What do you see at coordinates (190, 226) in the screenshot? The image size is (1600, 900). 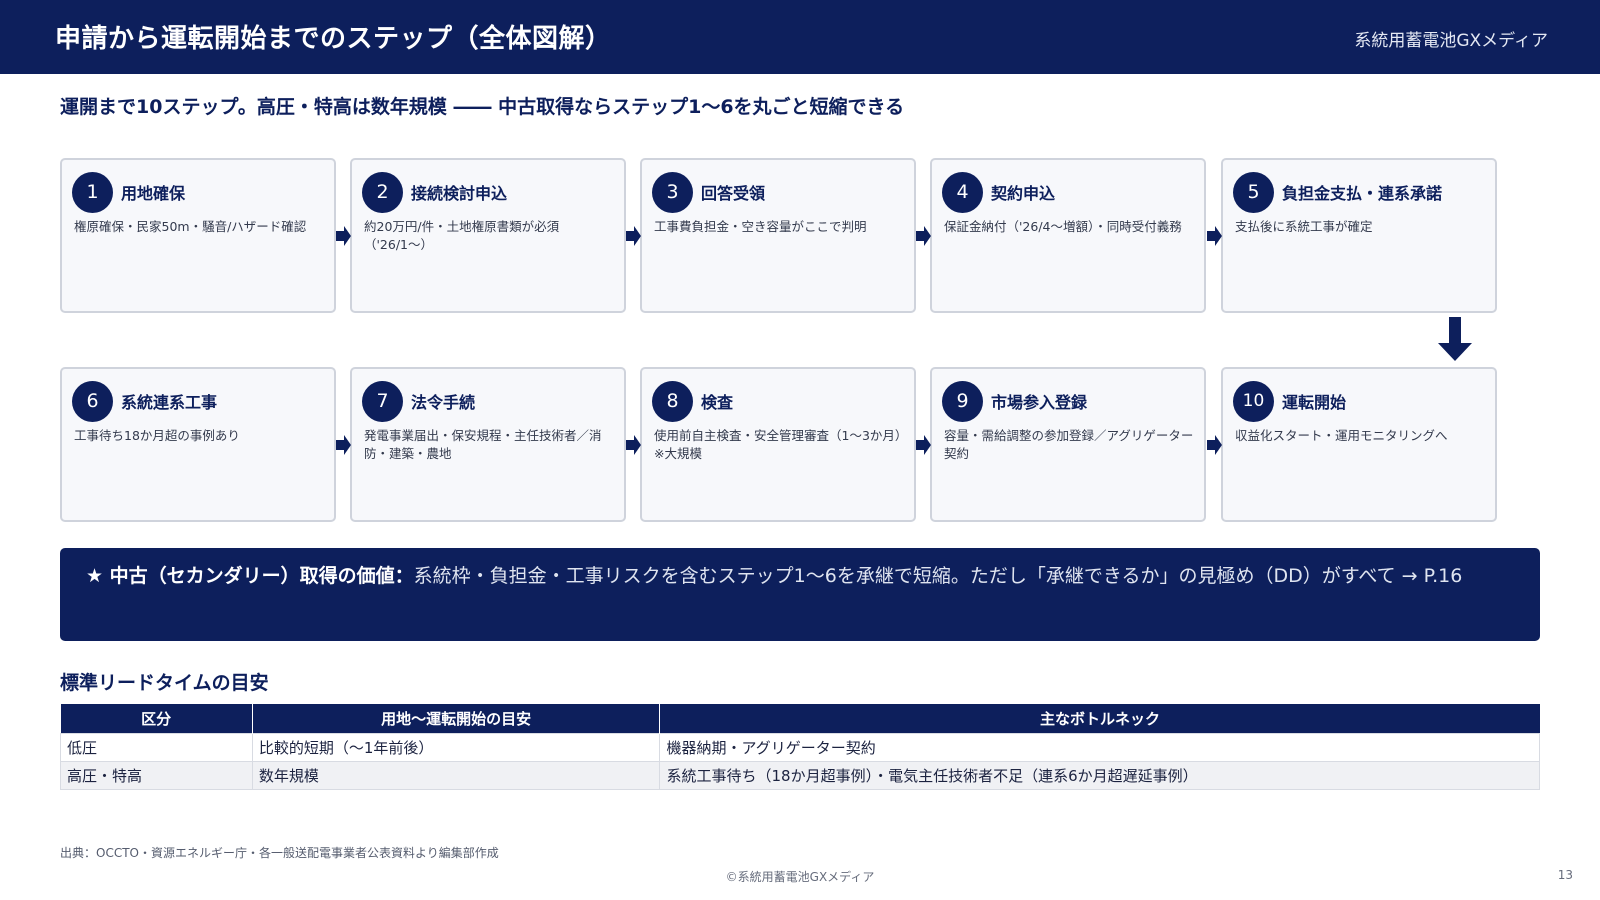 I see `step-description: 権原確保・民家50m・騒音/ハザード確認` at bounding box center [190, 226].